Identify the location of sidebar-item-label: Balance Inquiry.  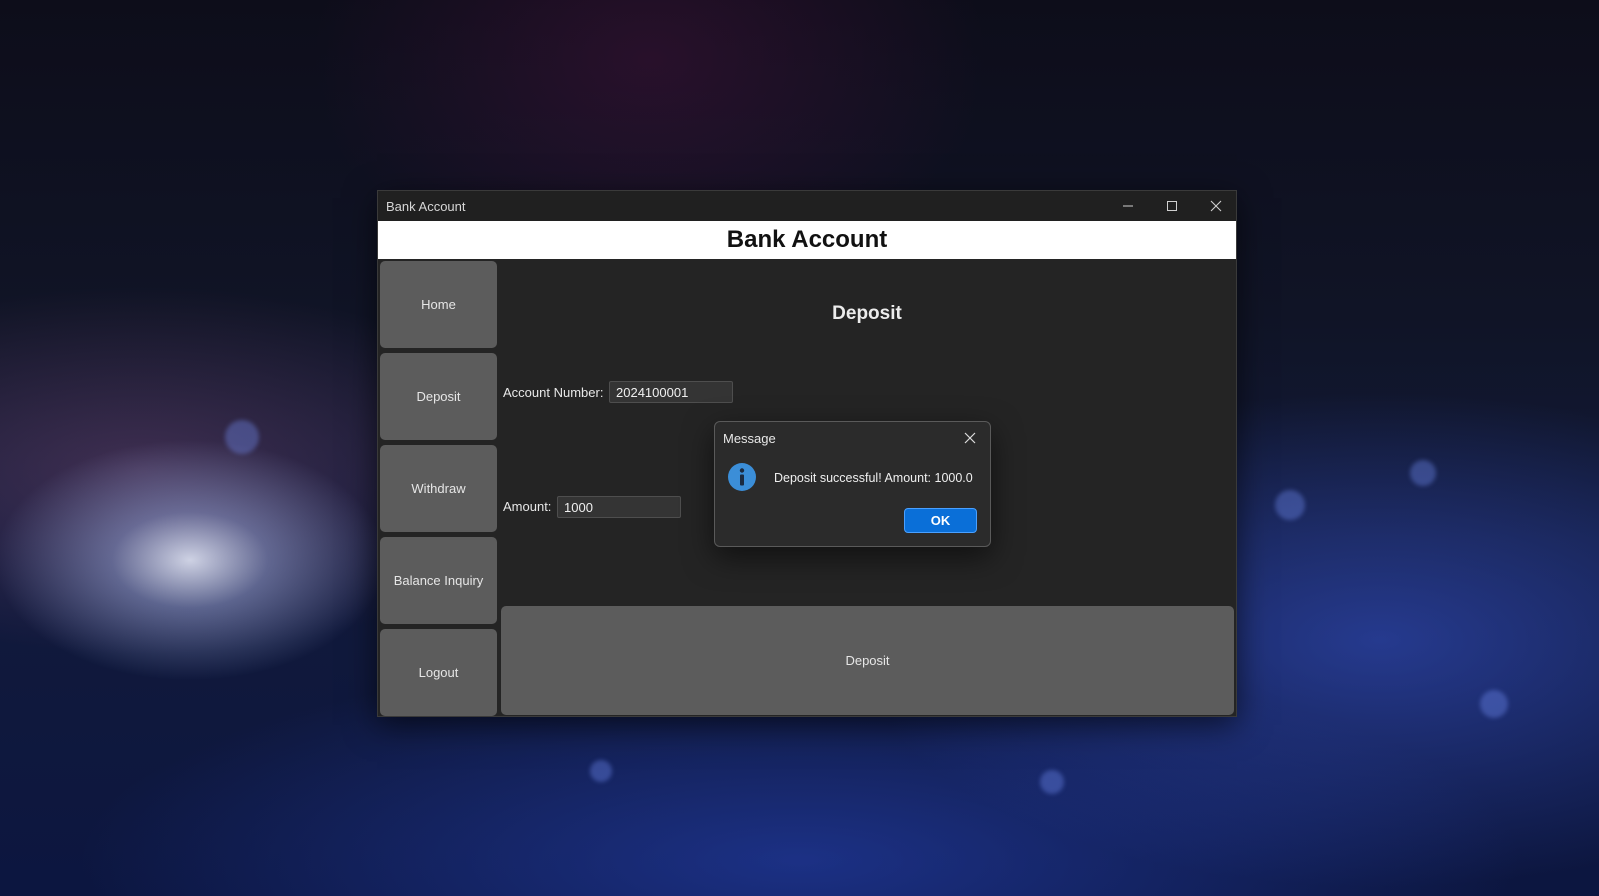
(438, 580).